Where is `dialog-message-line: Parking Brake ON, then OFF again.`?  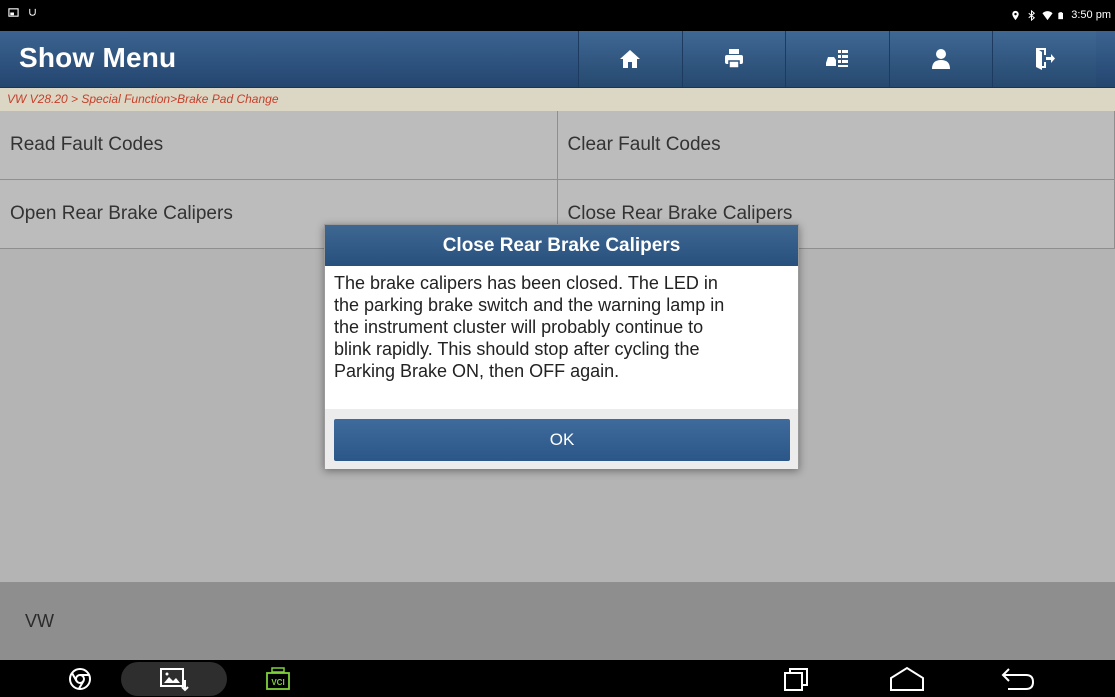
dialog-message-line: Parking Brake ON, then OFF again. is located at coordinates (477, 371).